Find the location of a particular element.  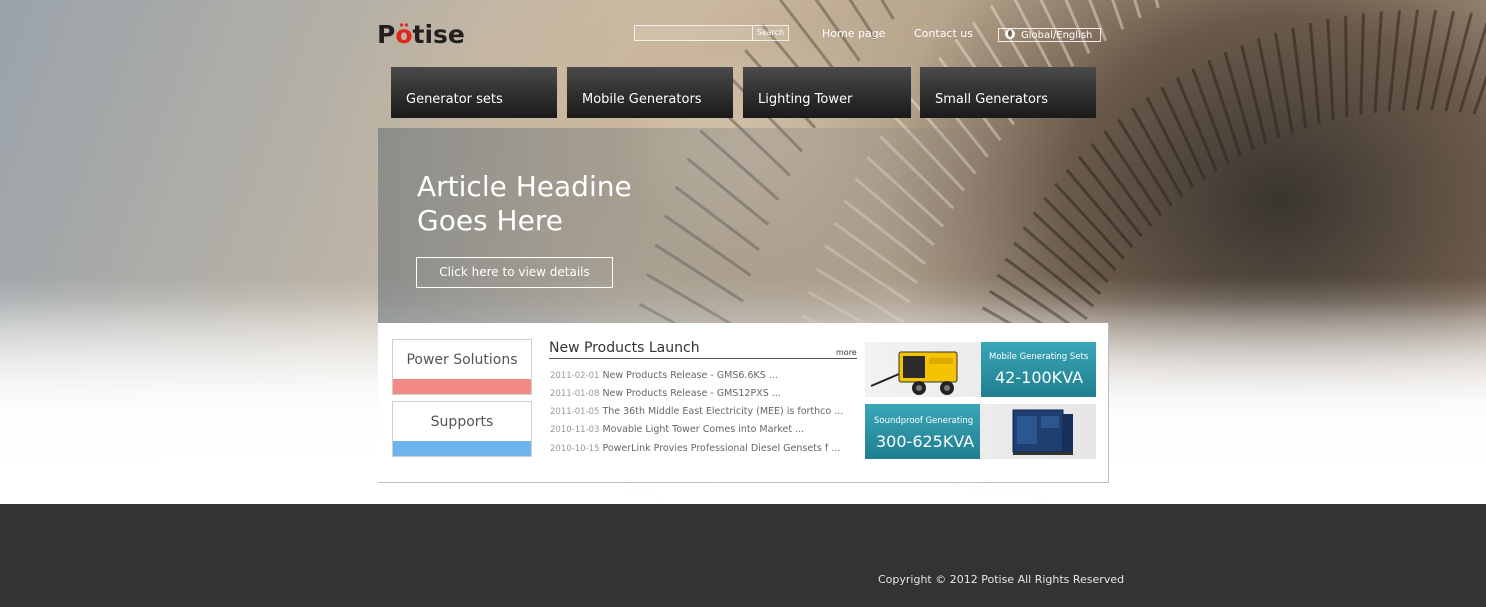

news-date: 2011-01-05 is located at coordinates (575, 412).